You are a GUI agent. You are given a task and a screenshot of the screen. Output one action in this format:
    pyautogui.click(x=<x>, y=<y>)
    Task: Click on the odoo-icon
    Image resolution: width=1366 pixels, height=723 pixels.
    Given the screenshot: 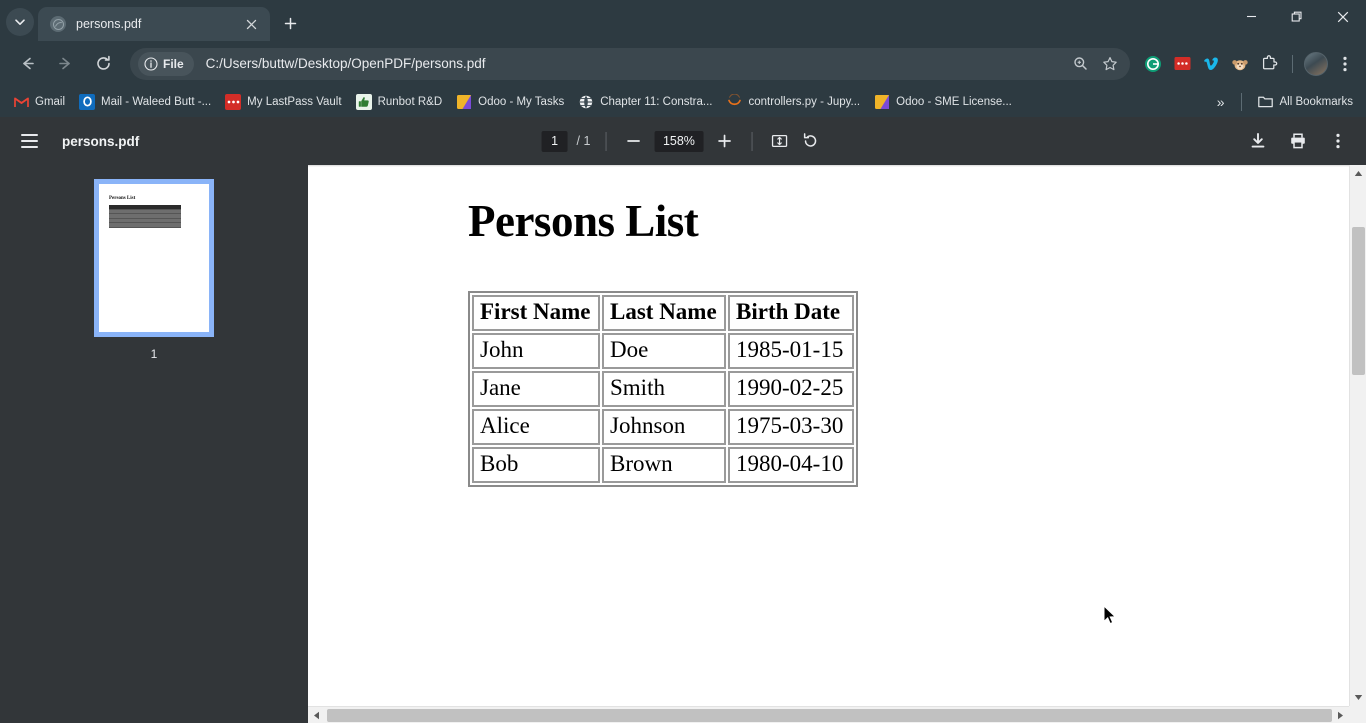 What is the action you would take?
    pyautogui.click(x=464, y=102)
    